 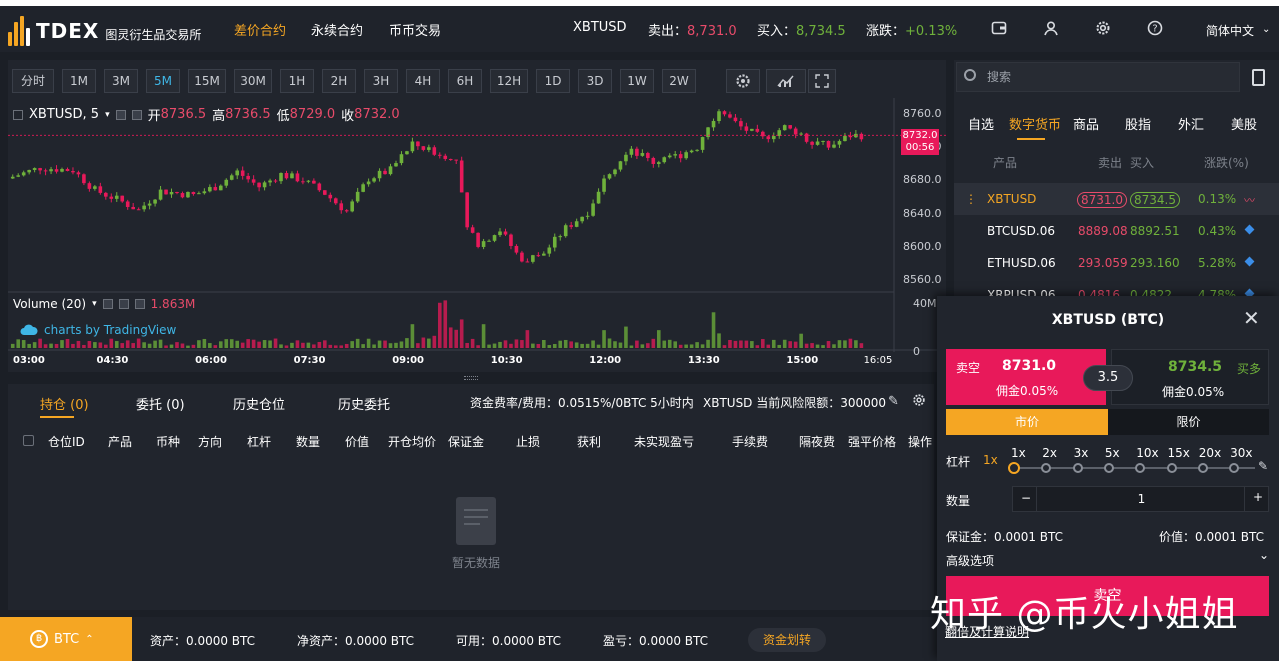 I want to click on timeframe-1H: 1H, so click(x=297, y=81).